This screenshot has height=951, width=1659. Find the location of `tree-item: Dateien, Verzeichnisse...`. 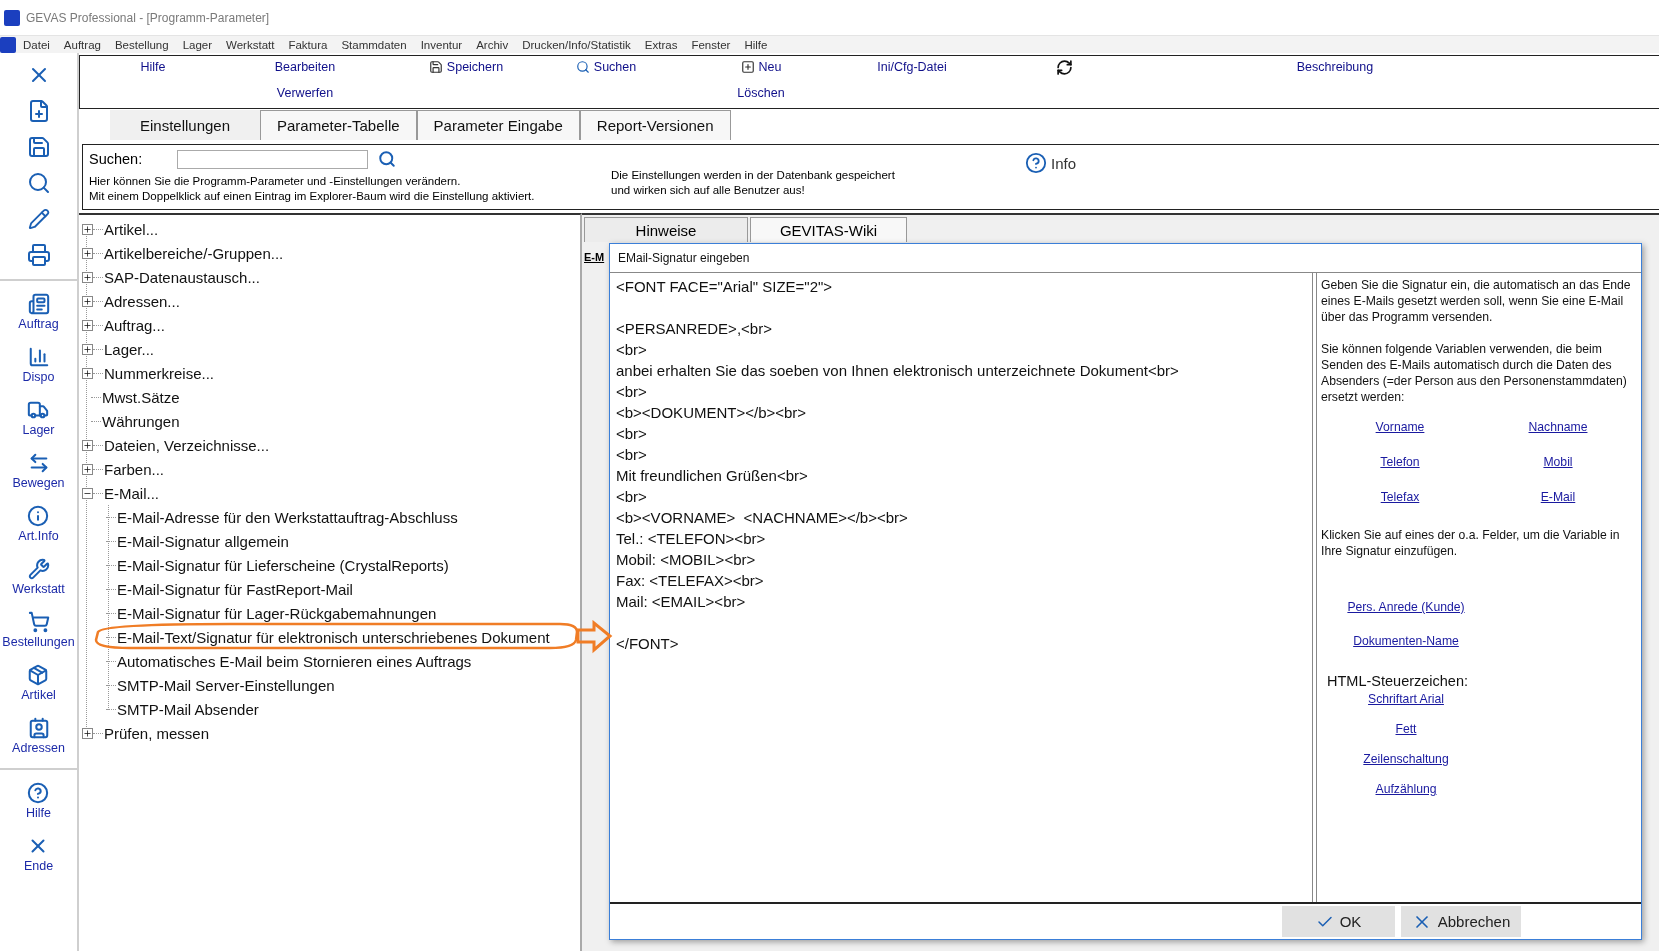

tree-item: Dateien, Verzeichnisse... is located at coordinates (186, 445).